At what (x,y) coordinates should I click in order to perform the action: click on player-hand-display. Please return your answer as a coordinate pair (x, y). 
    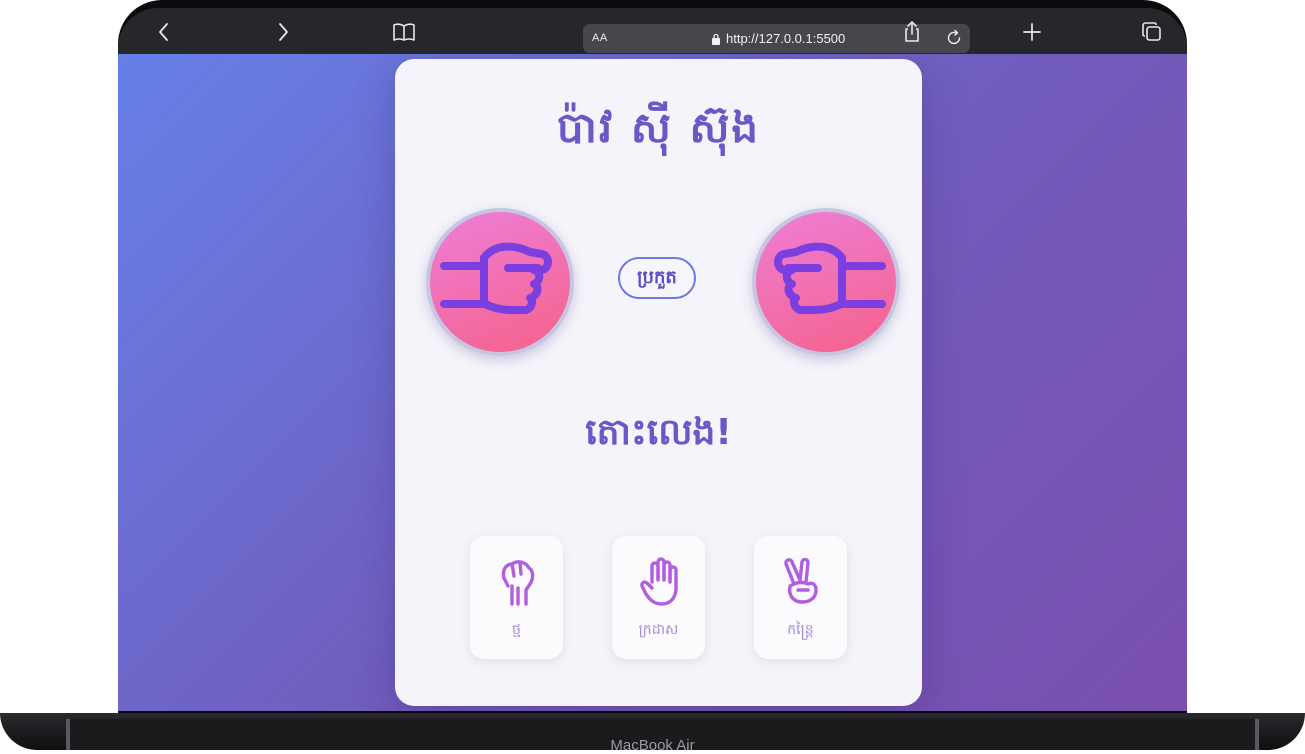
    Looking at the image, I should click on (500, 282).